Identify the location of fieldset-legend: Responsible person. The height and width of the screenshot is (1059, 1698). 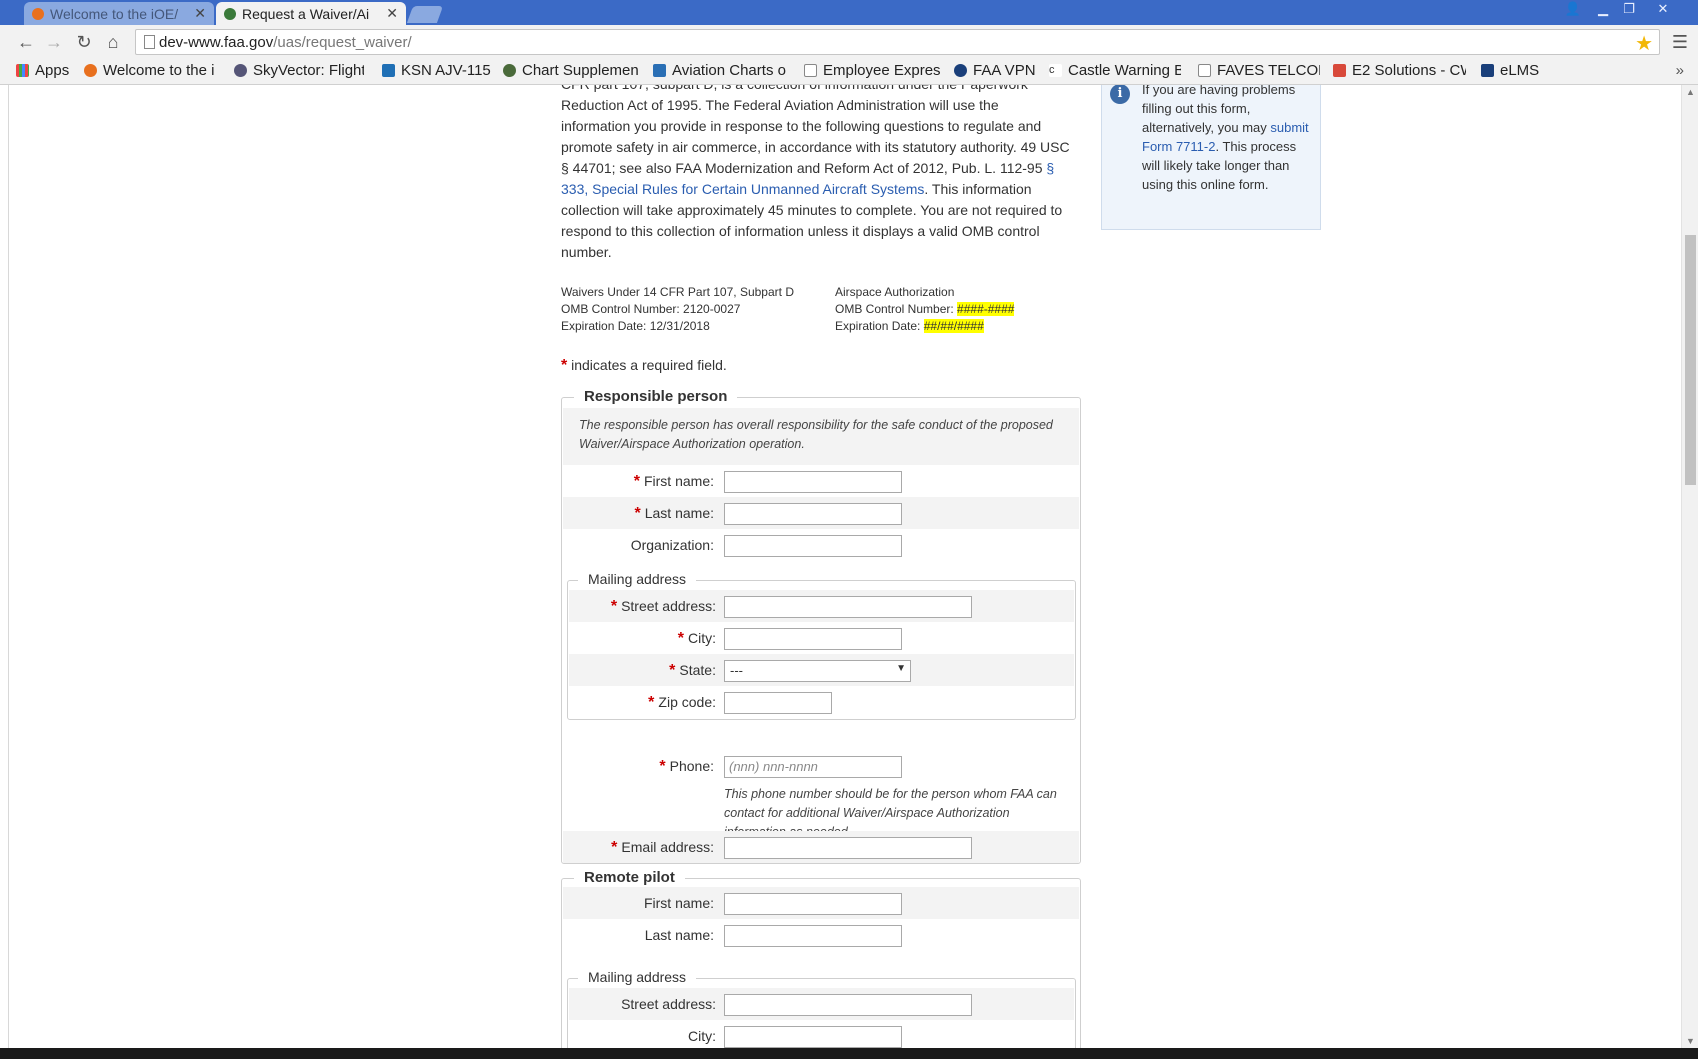
(656, 396).